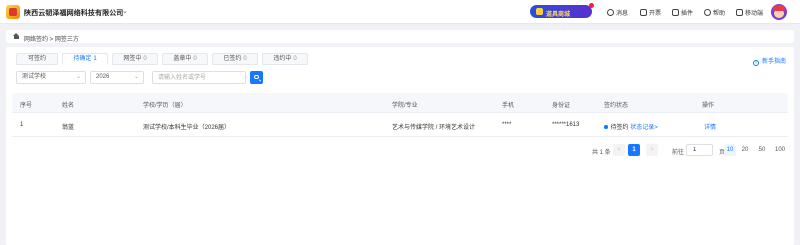 The width and height of the screenshot is (800, 245). What do you see at coordinates (68, 128) in the screenshot?
I see `student-name: 翁蓝` at bounding box center [68, 128].